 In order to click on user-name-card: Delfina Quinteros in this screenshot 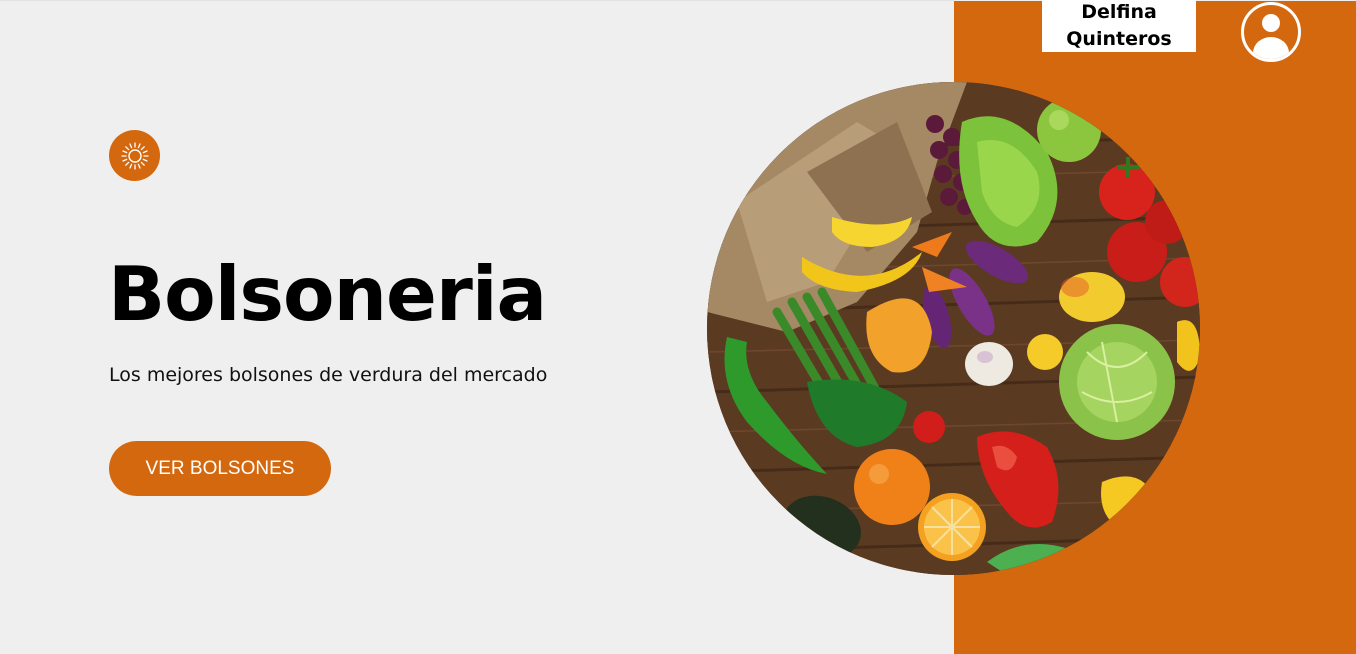, I will do `click(1119, 26)`.